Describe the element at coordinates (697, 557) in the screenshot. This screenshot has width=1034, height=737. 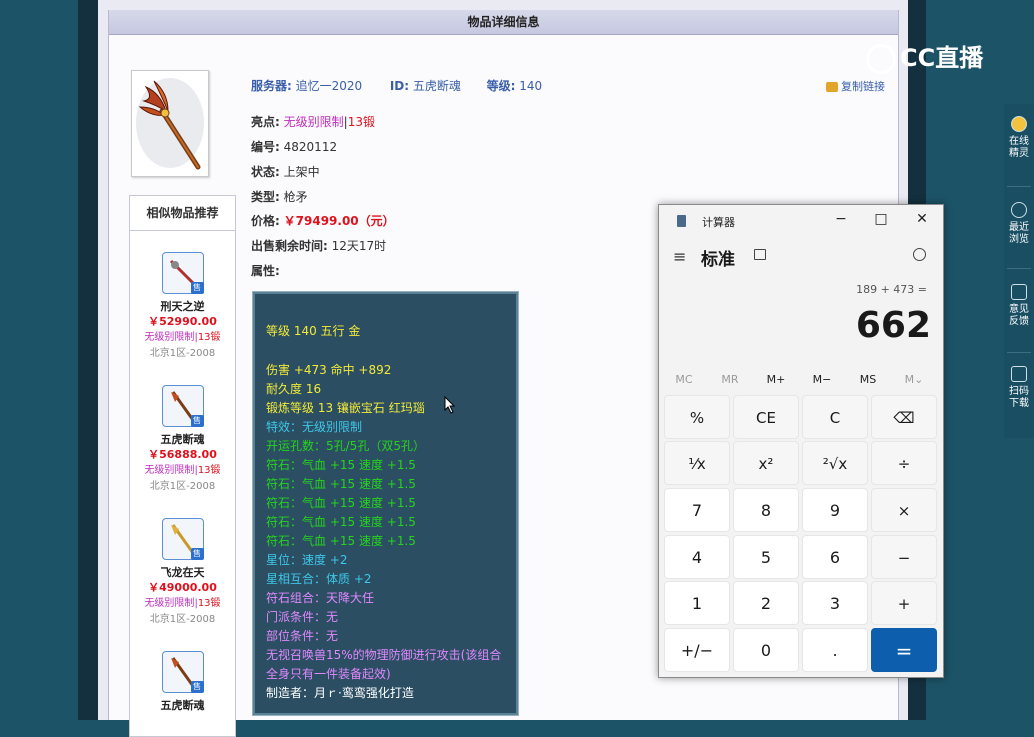
I see `digit-4-button: 4` at that location.